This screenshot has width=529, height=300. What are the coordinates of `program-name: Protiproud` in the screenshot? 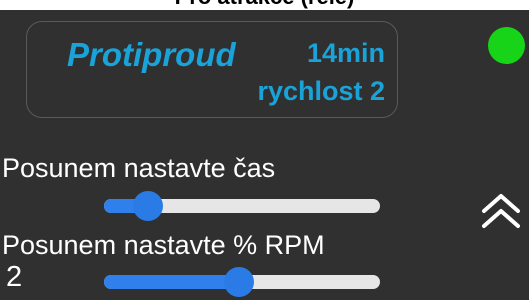 It's located at (151, 54).